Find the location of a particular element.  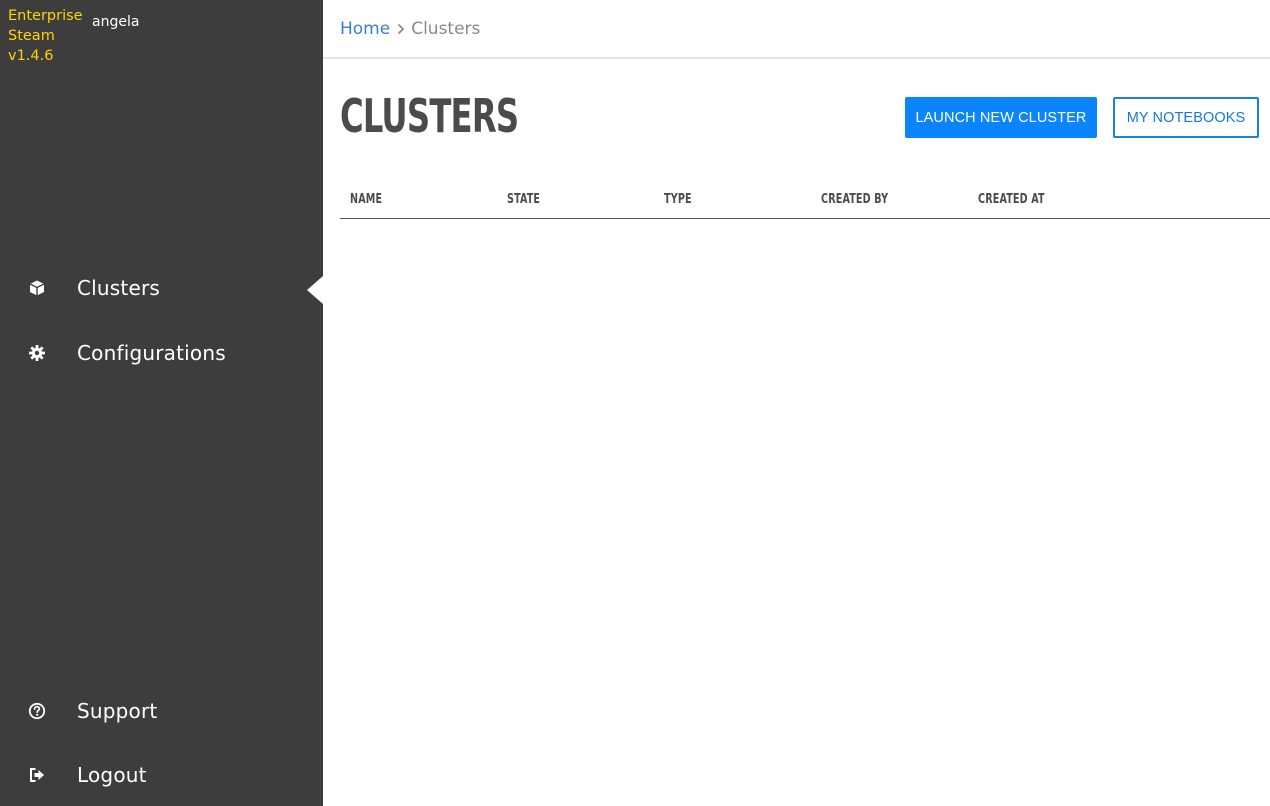

sidebar-item-logout: Logout is located at coordinates (161, 775).